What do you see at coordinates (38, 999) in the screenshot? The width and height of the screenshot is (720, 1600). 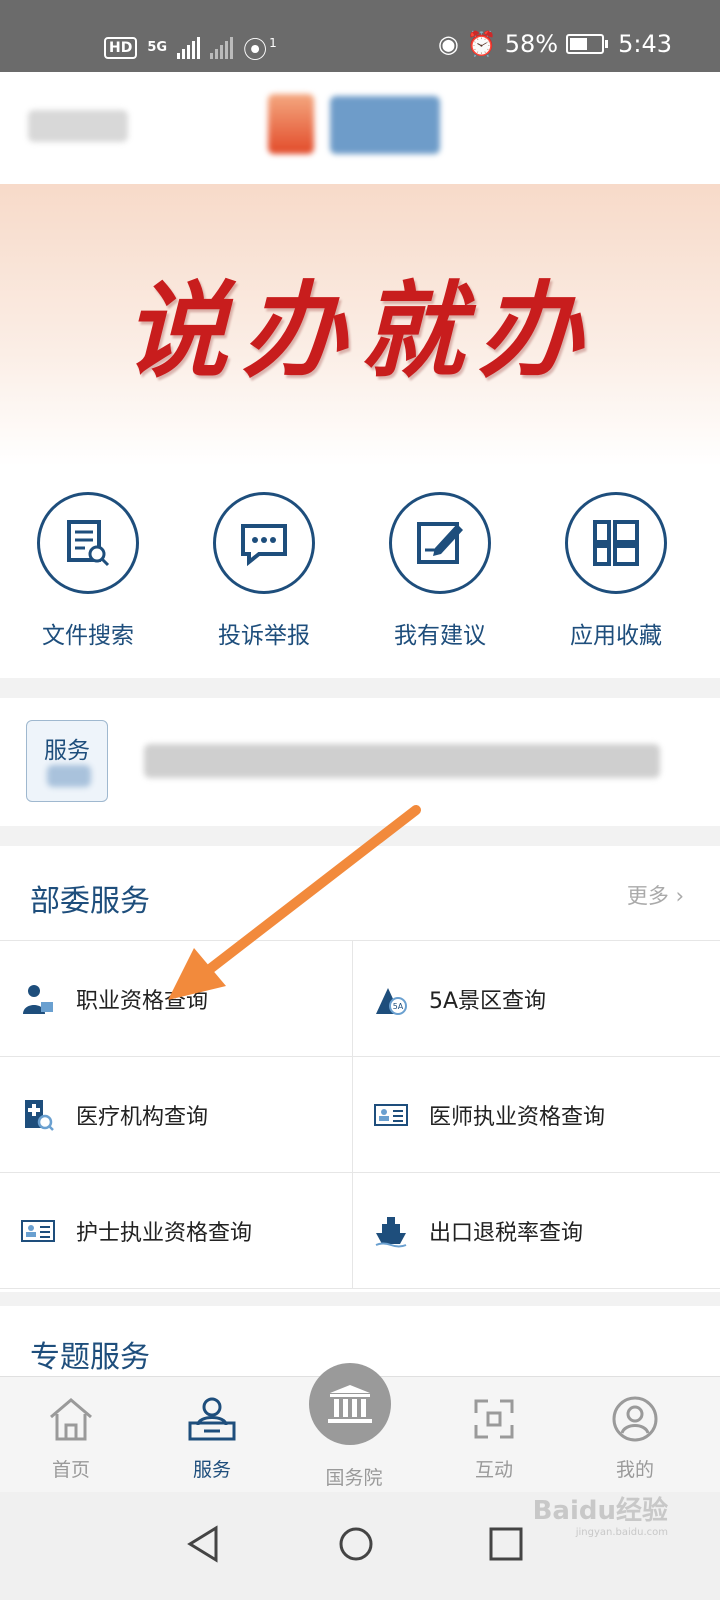 I see `certified-person-icon` at bounding box center [38, 999].